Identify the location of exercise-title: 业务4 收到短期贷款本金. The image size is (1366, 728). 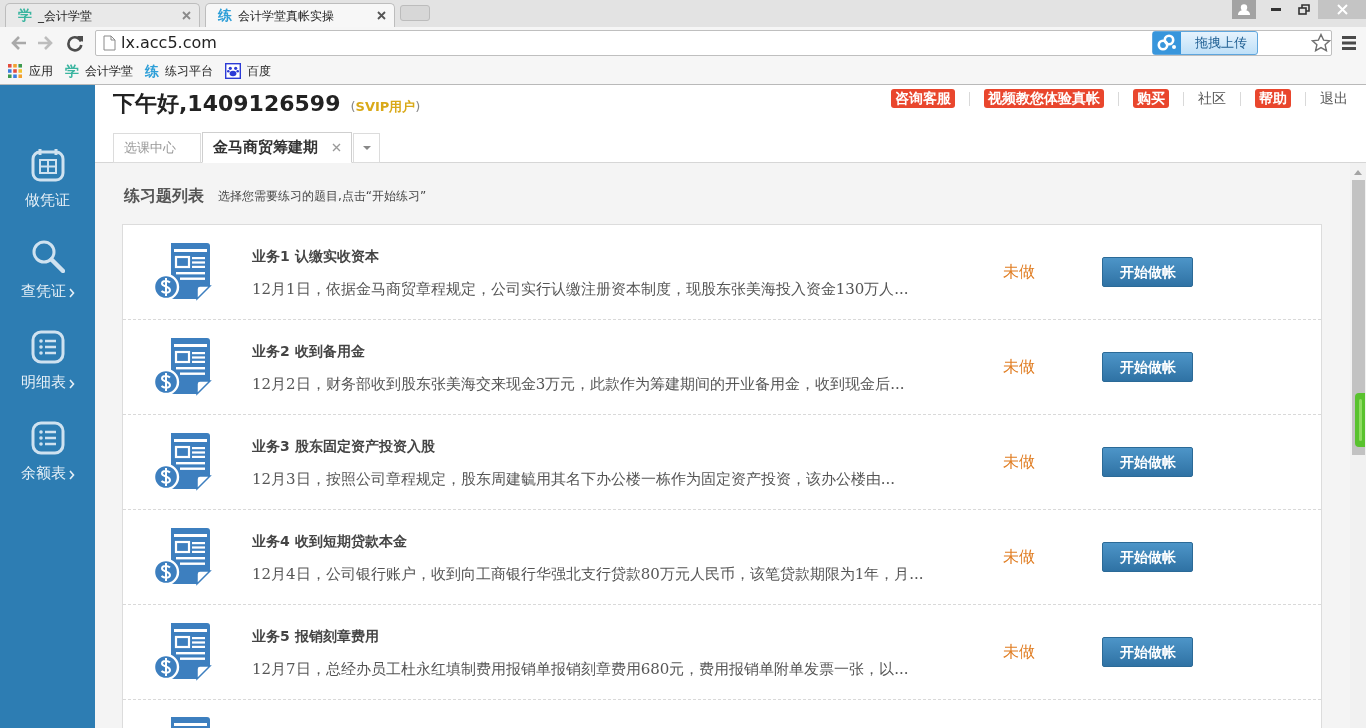
(330, 541).